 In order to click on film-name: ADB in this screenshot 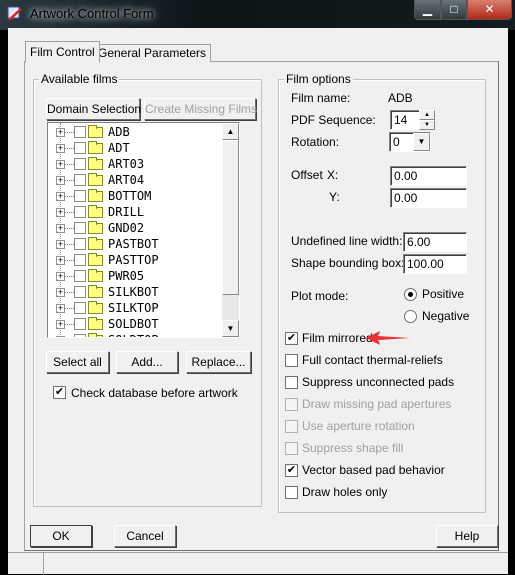, I will do `click(119, 132)`.